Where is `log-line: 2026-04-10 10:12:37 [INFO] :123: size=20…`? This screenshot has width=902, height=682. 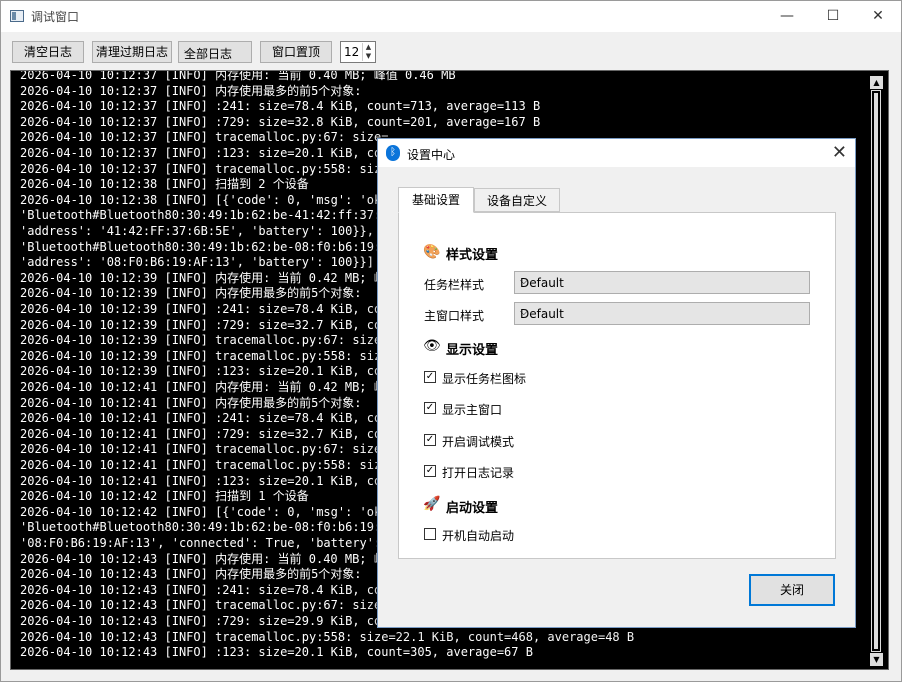
log-line: 2026-04-10 10:12:37 [INFO] :123: size=20… is located at coordinates (208, 153).